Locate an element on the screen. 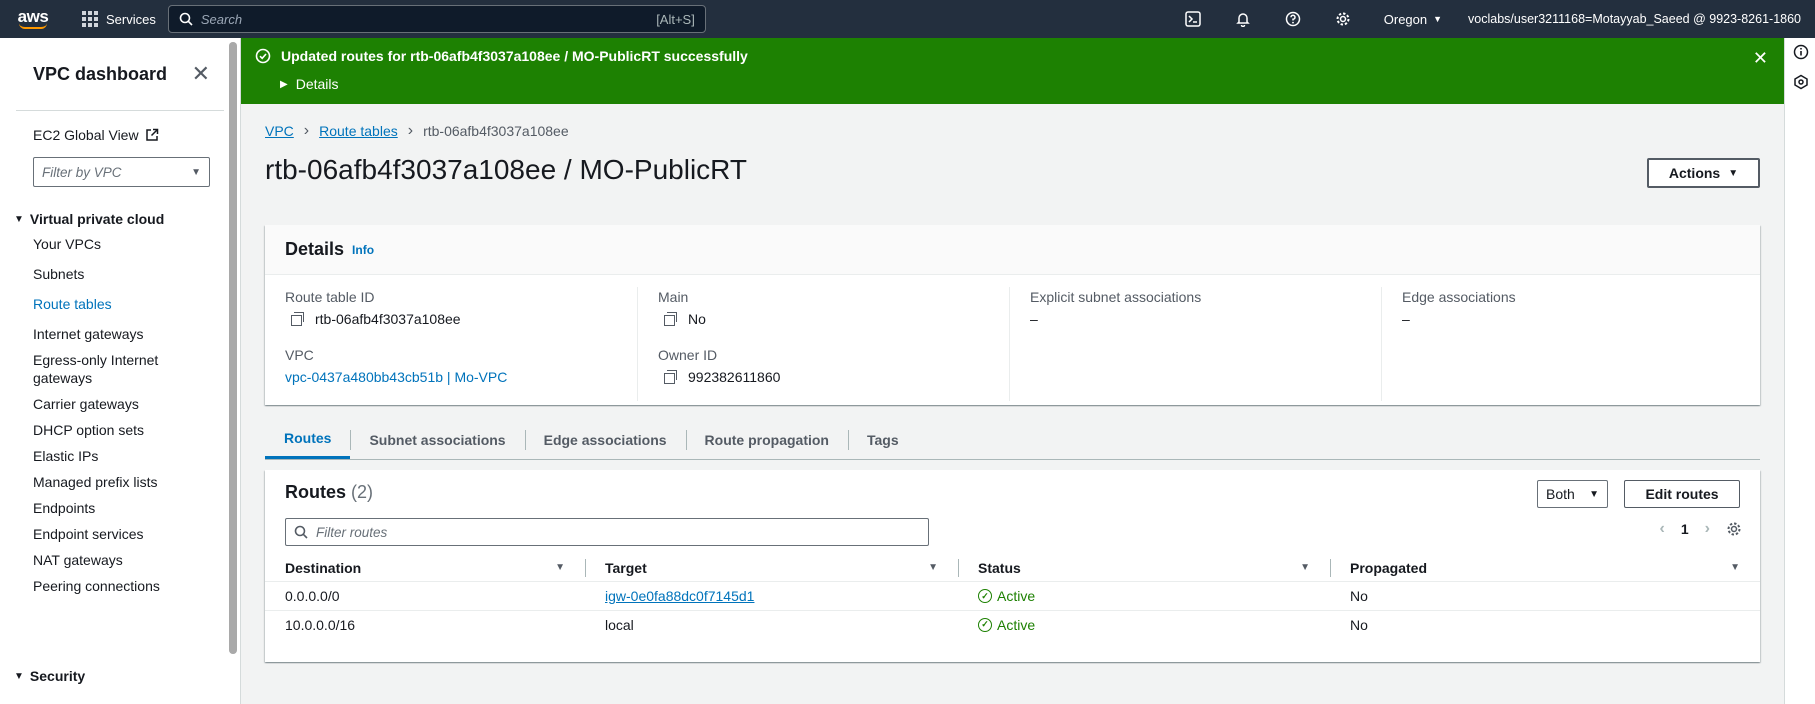 This screenshot has height=704, width=1815. tab-routes: Routes is located at coordinates (308, 439).